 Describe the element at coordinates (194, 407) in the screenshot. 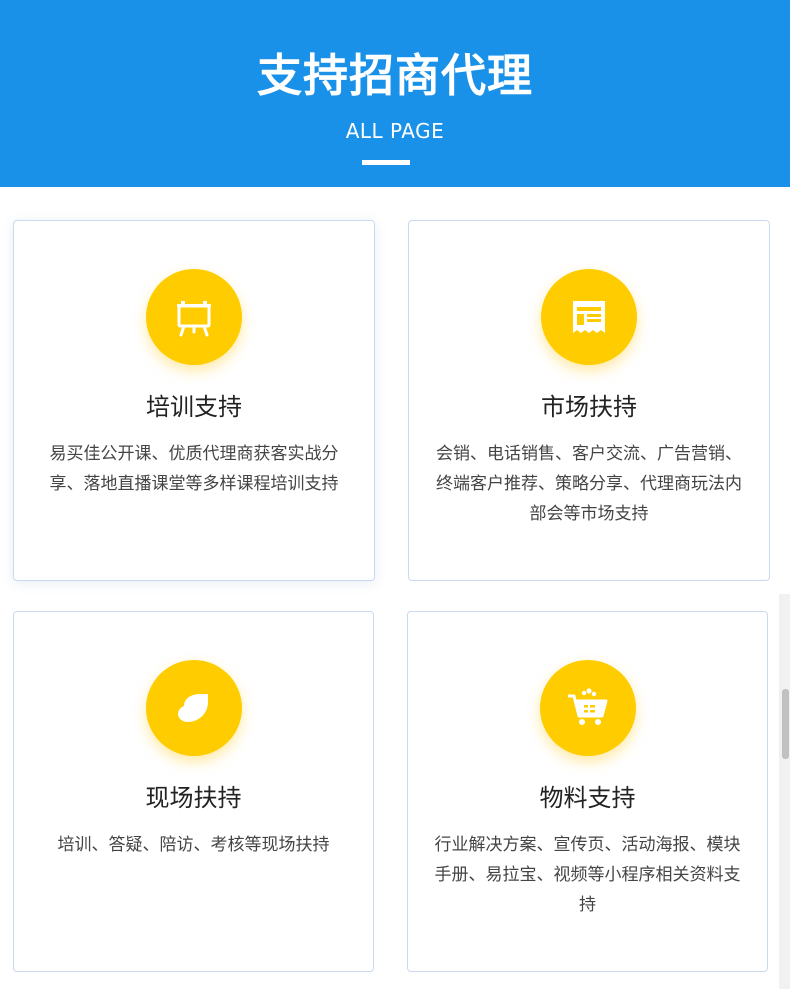

I see `card-title: 培训支持` at that location.